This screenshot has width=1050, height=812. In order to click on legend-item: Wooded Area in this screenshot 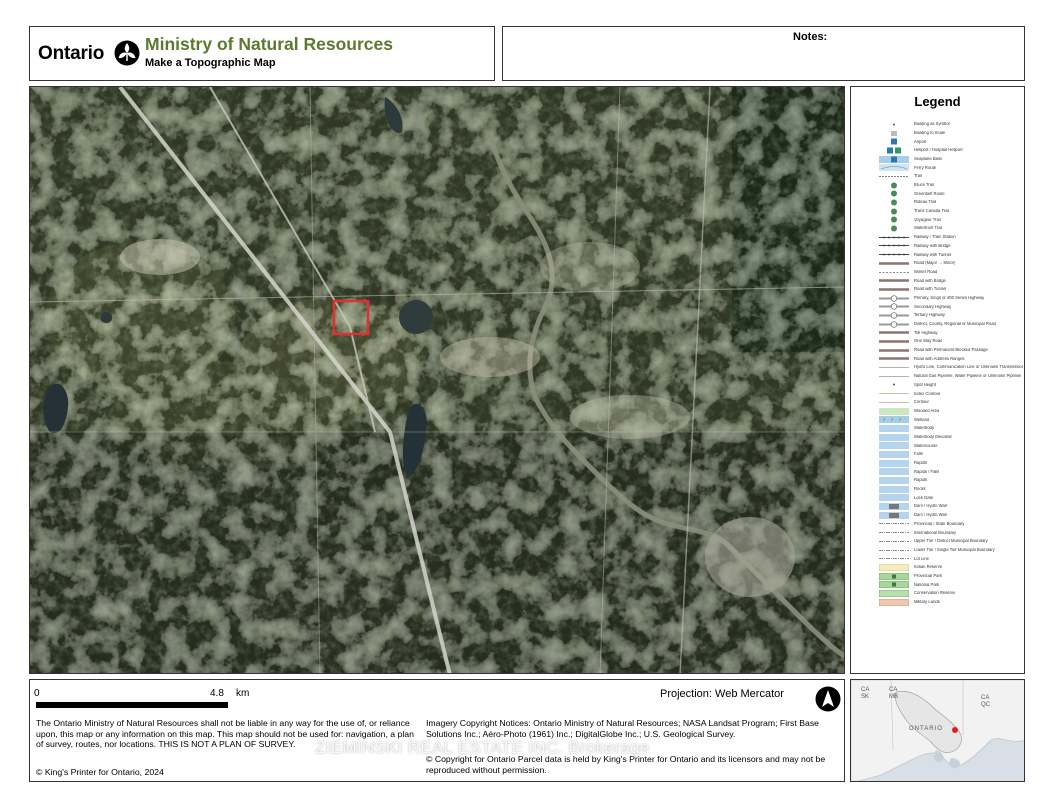, I will do `click(951, 411)`.